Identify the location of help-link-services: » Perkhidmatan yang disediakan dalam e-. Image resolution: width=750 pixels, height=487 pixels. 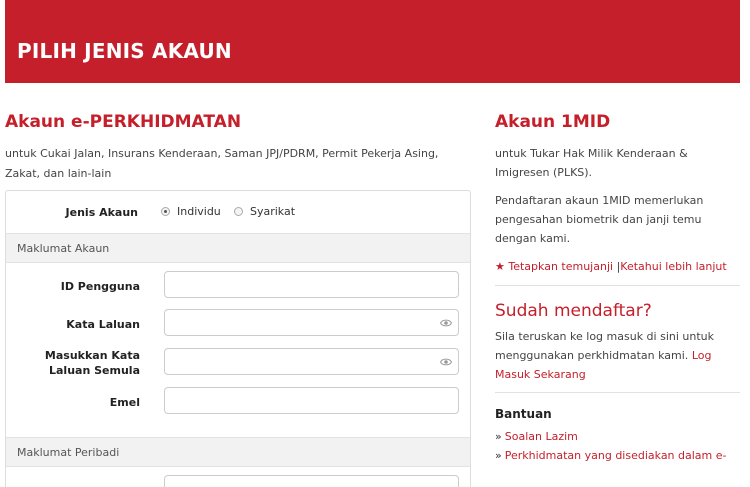
(617, 455).